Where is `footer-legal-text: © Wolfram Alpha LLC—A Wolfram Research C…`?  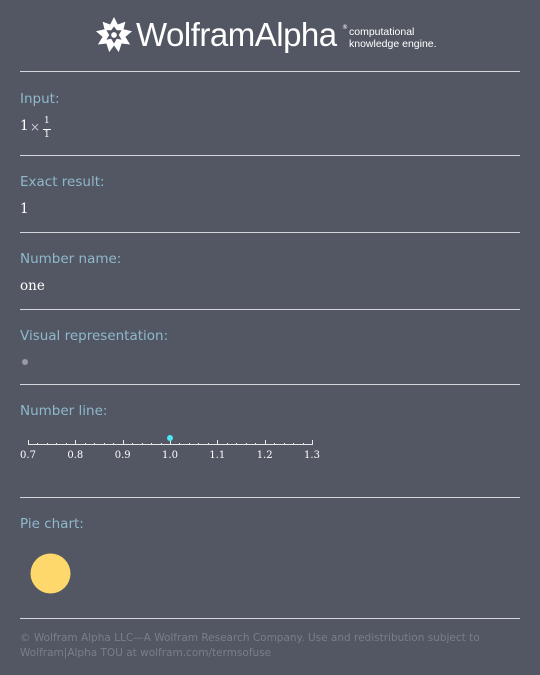 footer-legal-text: © Wolfram Alpha LLC—A Wolfram Research C… is located at coordinates (260, 646).